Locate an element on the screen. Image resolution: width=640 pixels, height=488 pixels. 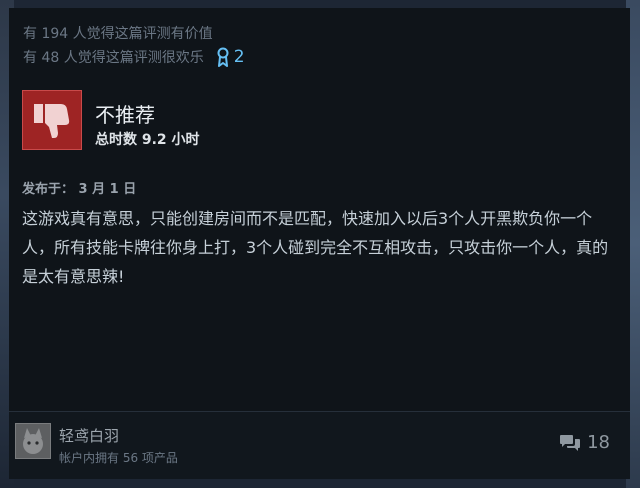
award-badge: 2 is located at coordinates (230, 57).